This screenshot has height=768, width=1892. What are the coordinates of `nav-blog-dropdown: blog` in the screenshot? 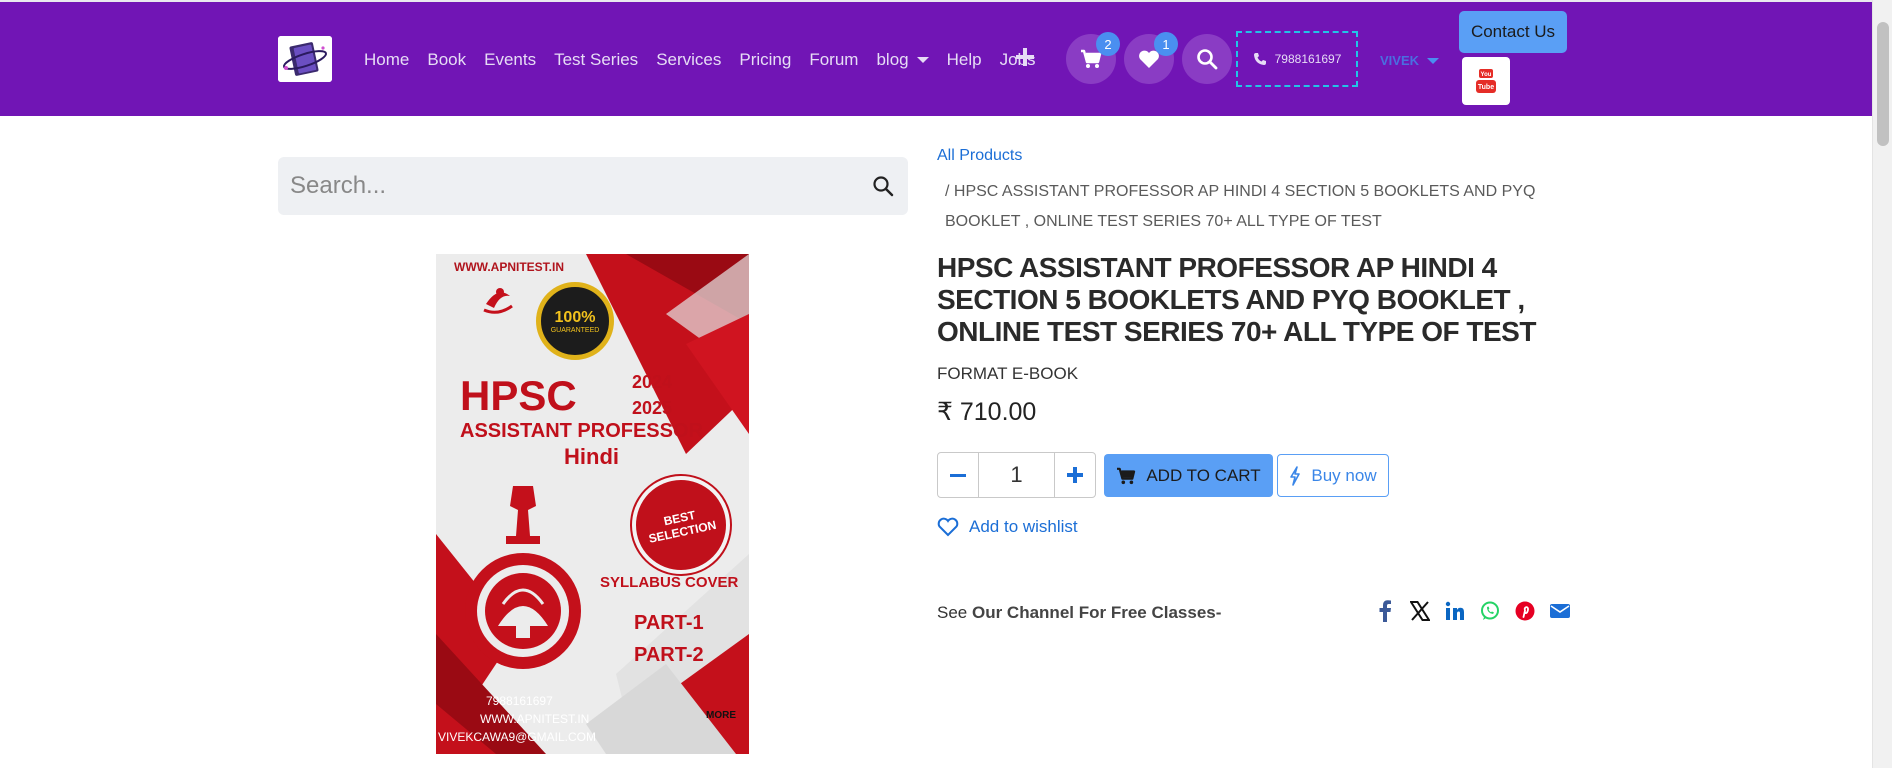 It's located at (902, 60).